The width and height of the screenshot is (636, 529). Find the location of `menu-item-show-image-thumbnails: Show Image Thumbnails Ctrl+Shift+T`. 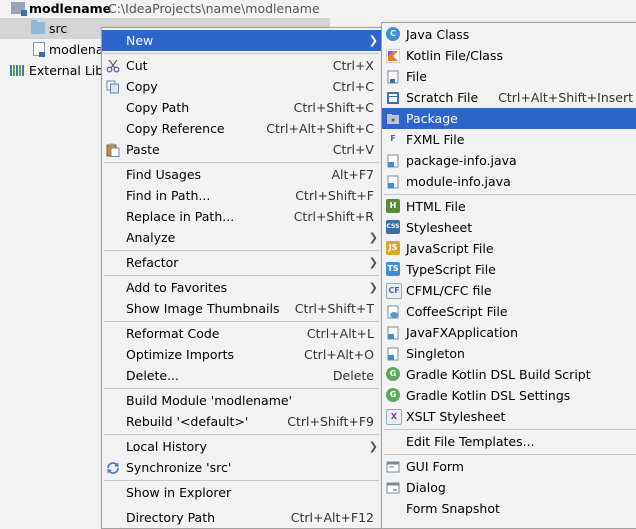

menu-item-show-image-thumbnails: Show Image Thumbnails Ctrl+Shift+T is located at coordinates (241, 308).